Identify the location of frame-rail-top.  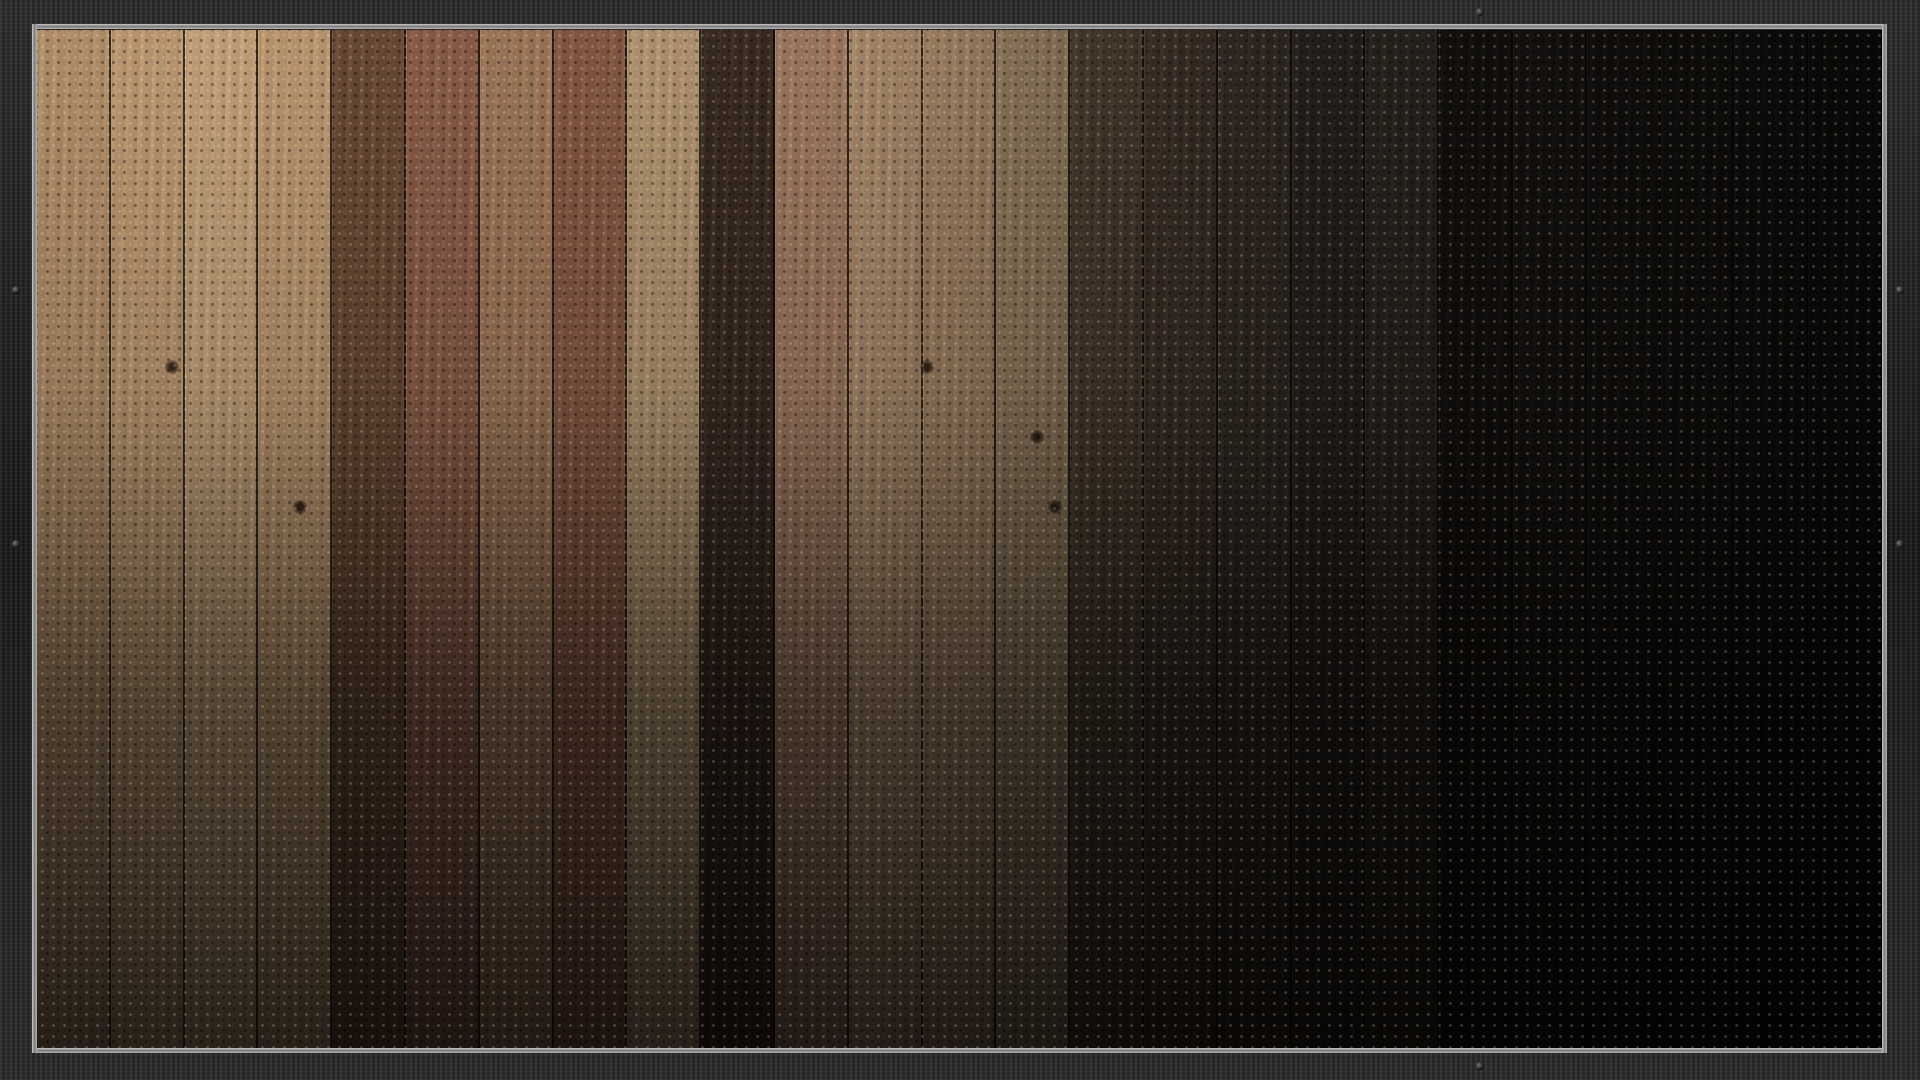
(960, 26).